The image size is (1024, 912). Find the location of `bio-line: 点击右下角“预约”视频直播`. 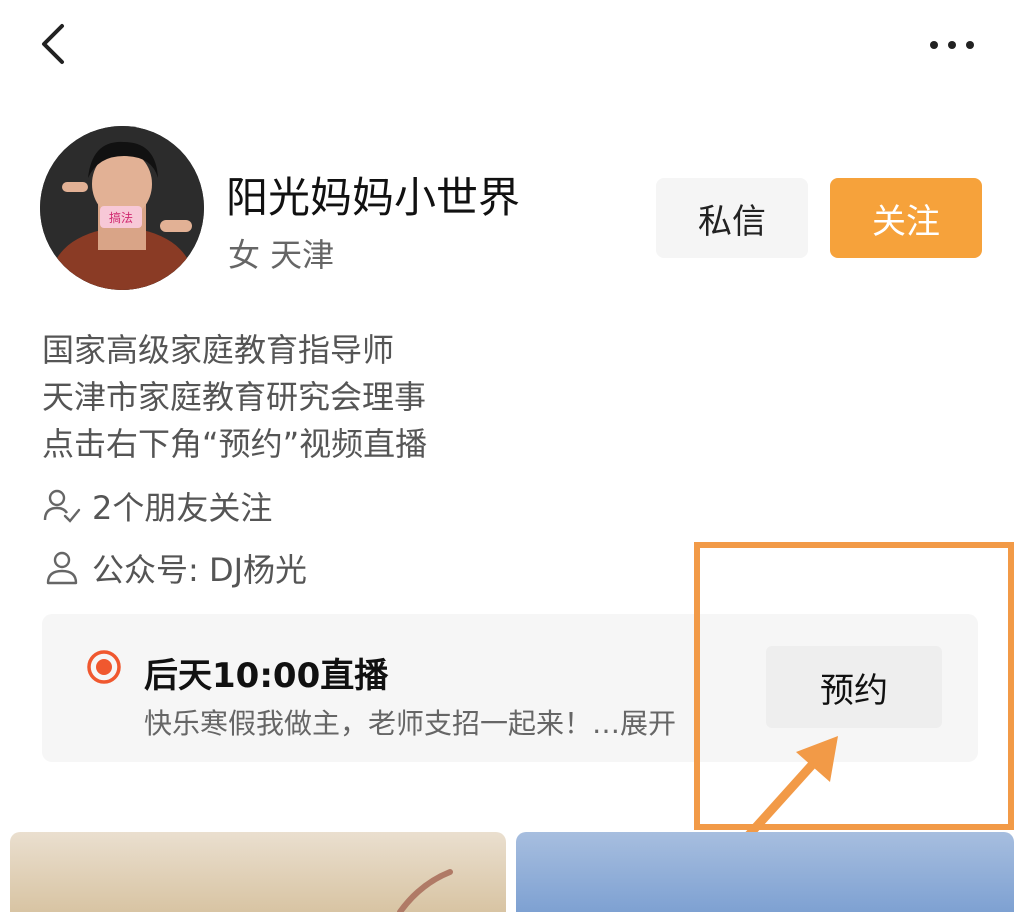

bio-line: 点击右下角“预约”视频直播 is located at coordinates (235, 444).